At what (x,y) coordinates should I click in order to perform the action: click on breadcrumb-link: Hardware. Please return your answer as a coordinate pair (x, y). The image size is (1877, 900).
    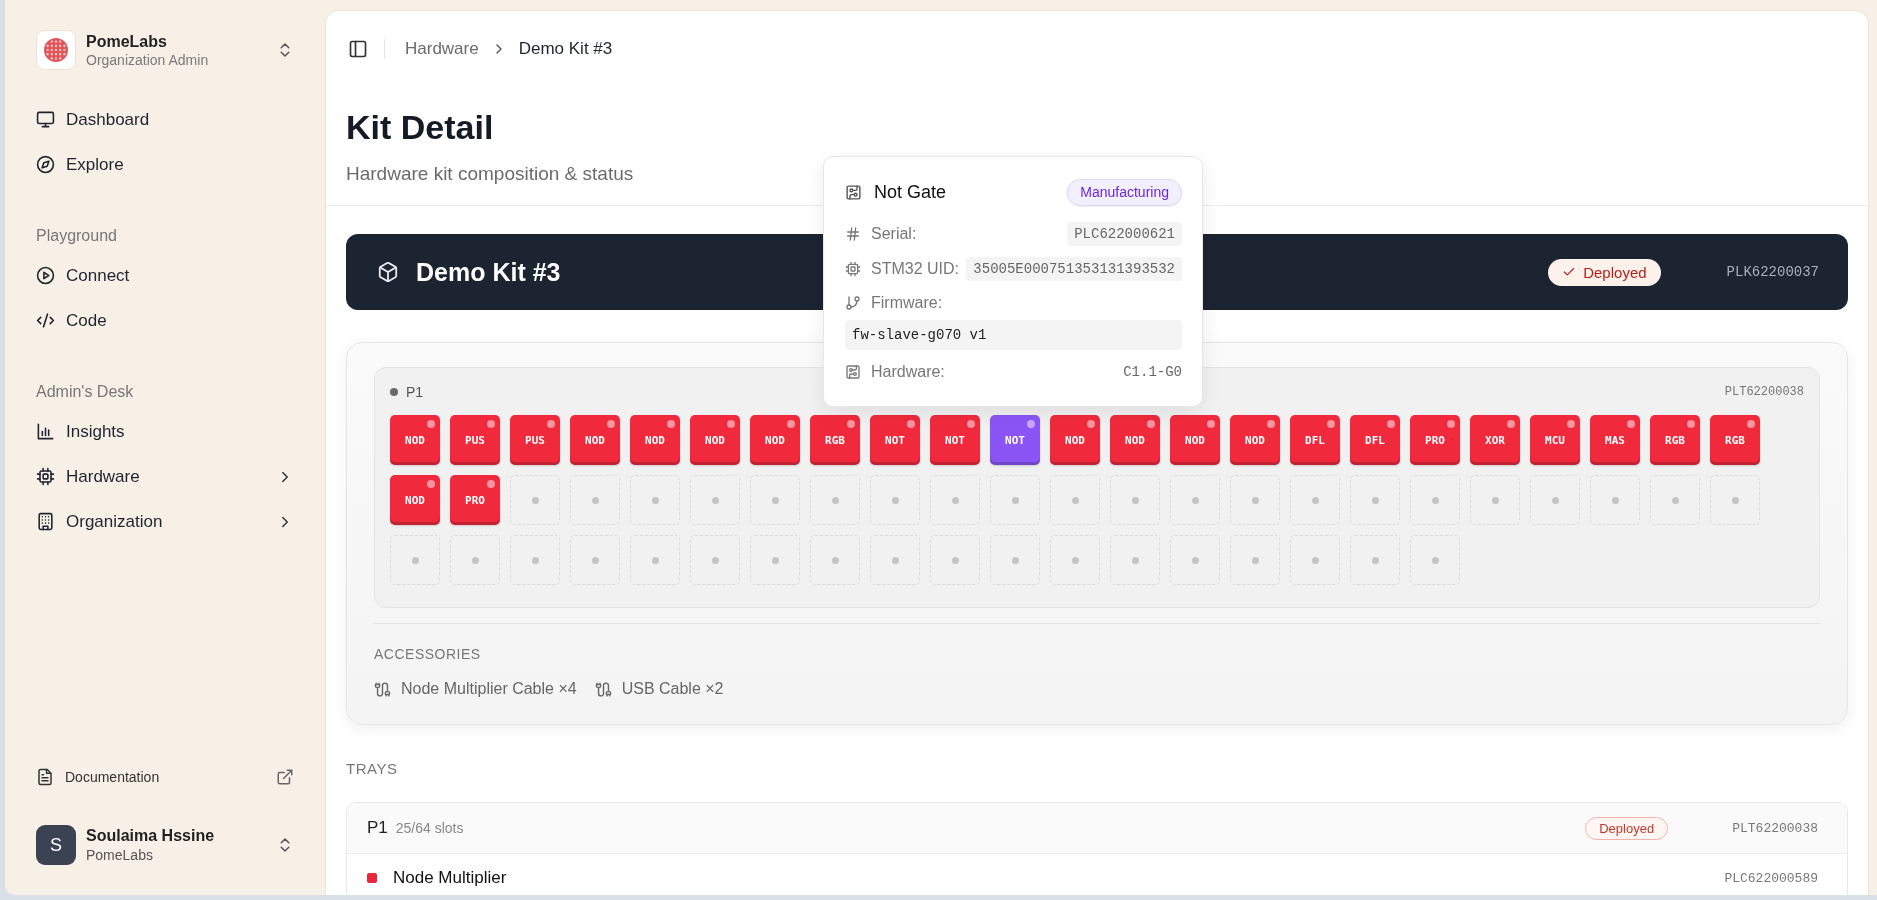
    Looking at the image, I should click on (442, 49).